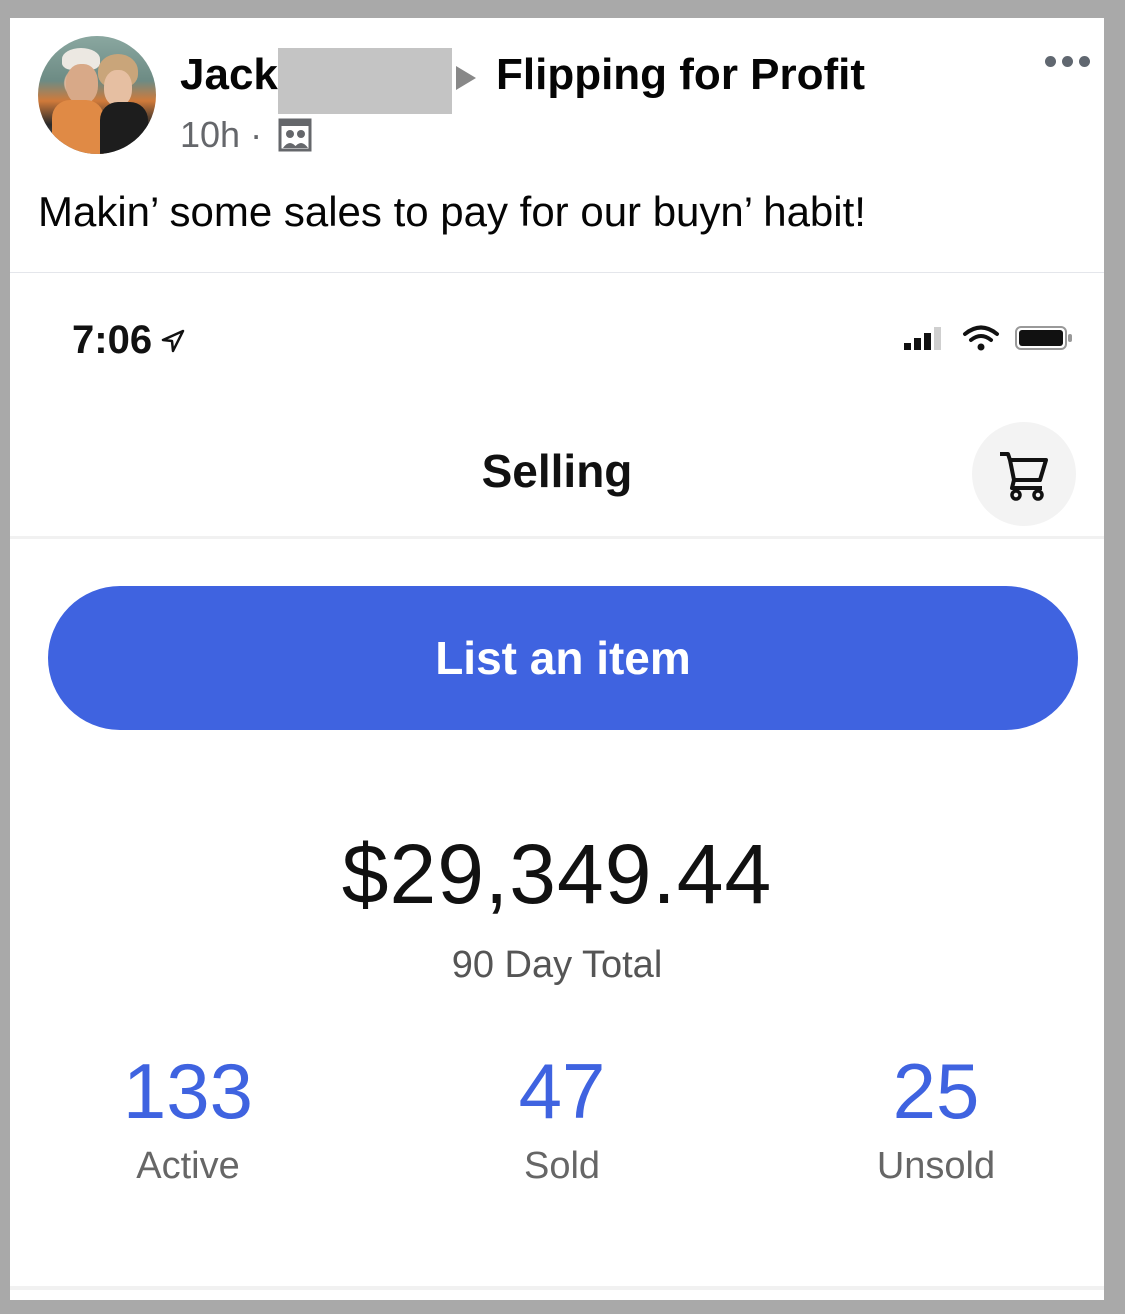 The width and height of the screenshot is (1125, 1314). I want to click on stat-sold: 47 Sold, so click(562, 1117).